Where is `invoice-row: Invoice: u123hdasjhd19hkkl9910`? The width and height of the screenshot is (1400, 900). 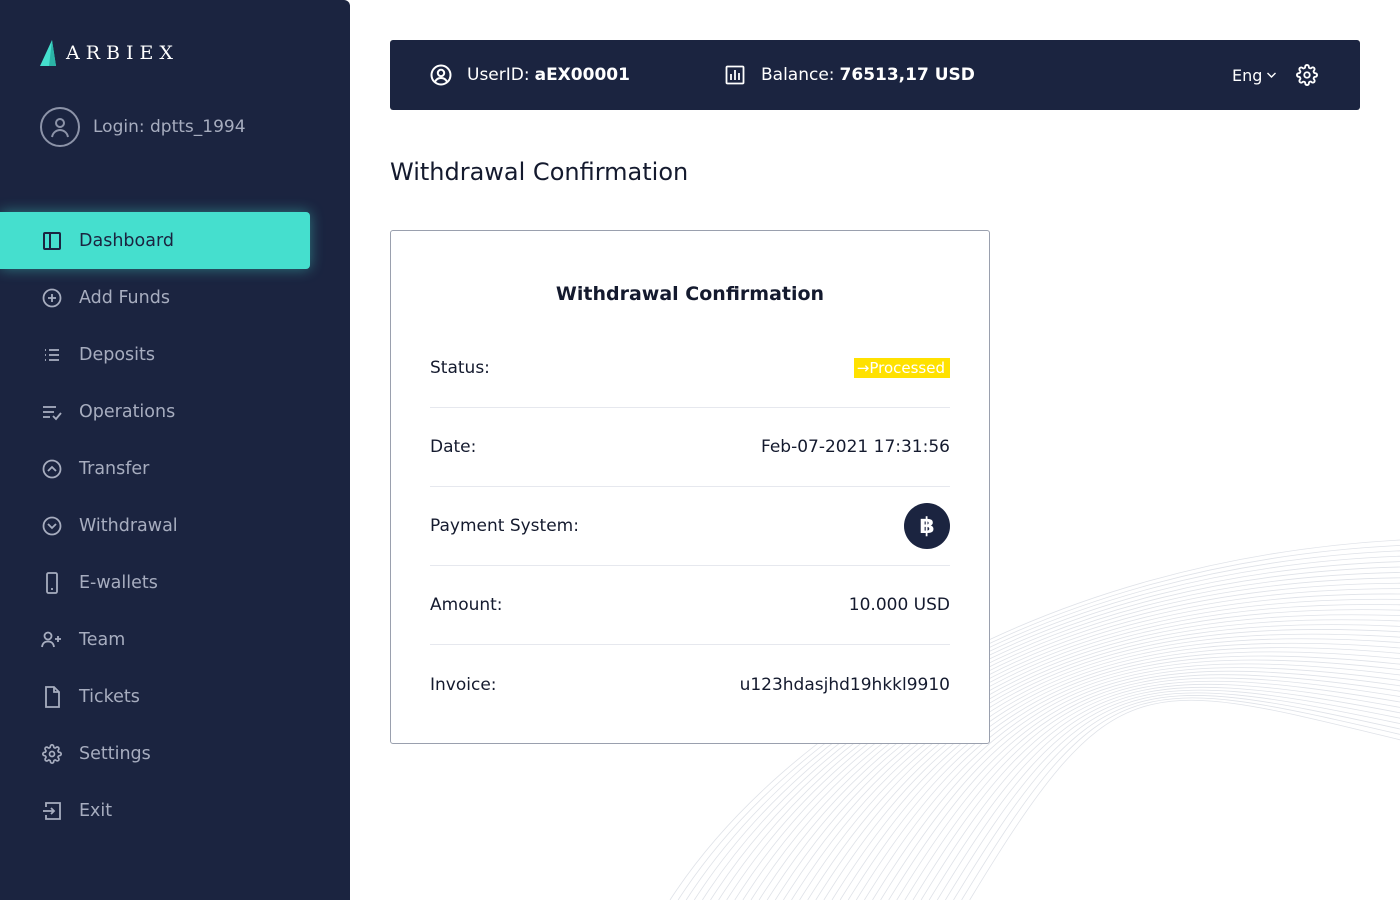 invoice-row: Invoice: u123hdasjhd19hkkl9910 is located at coordinates (690, 684).